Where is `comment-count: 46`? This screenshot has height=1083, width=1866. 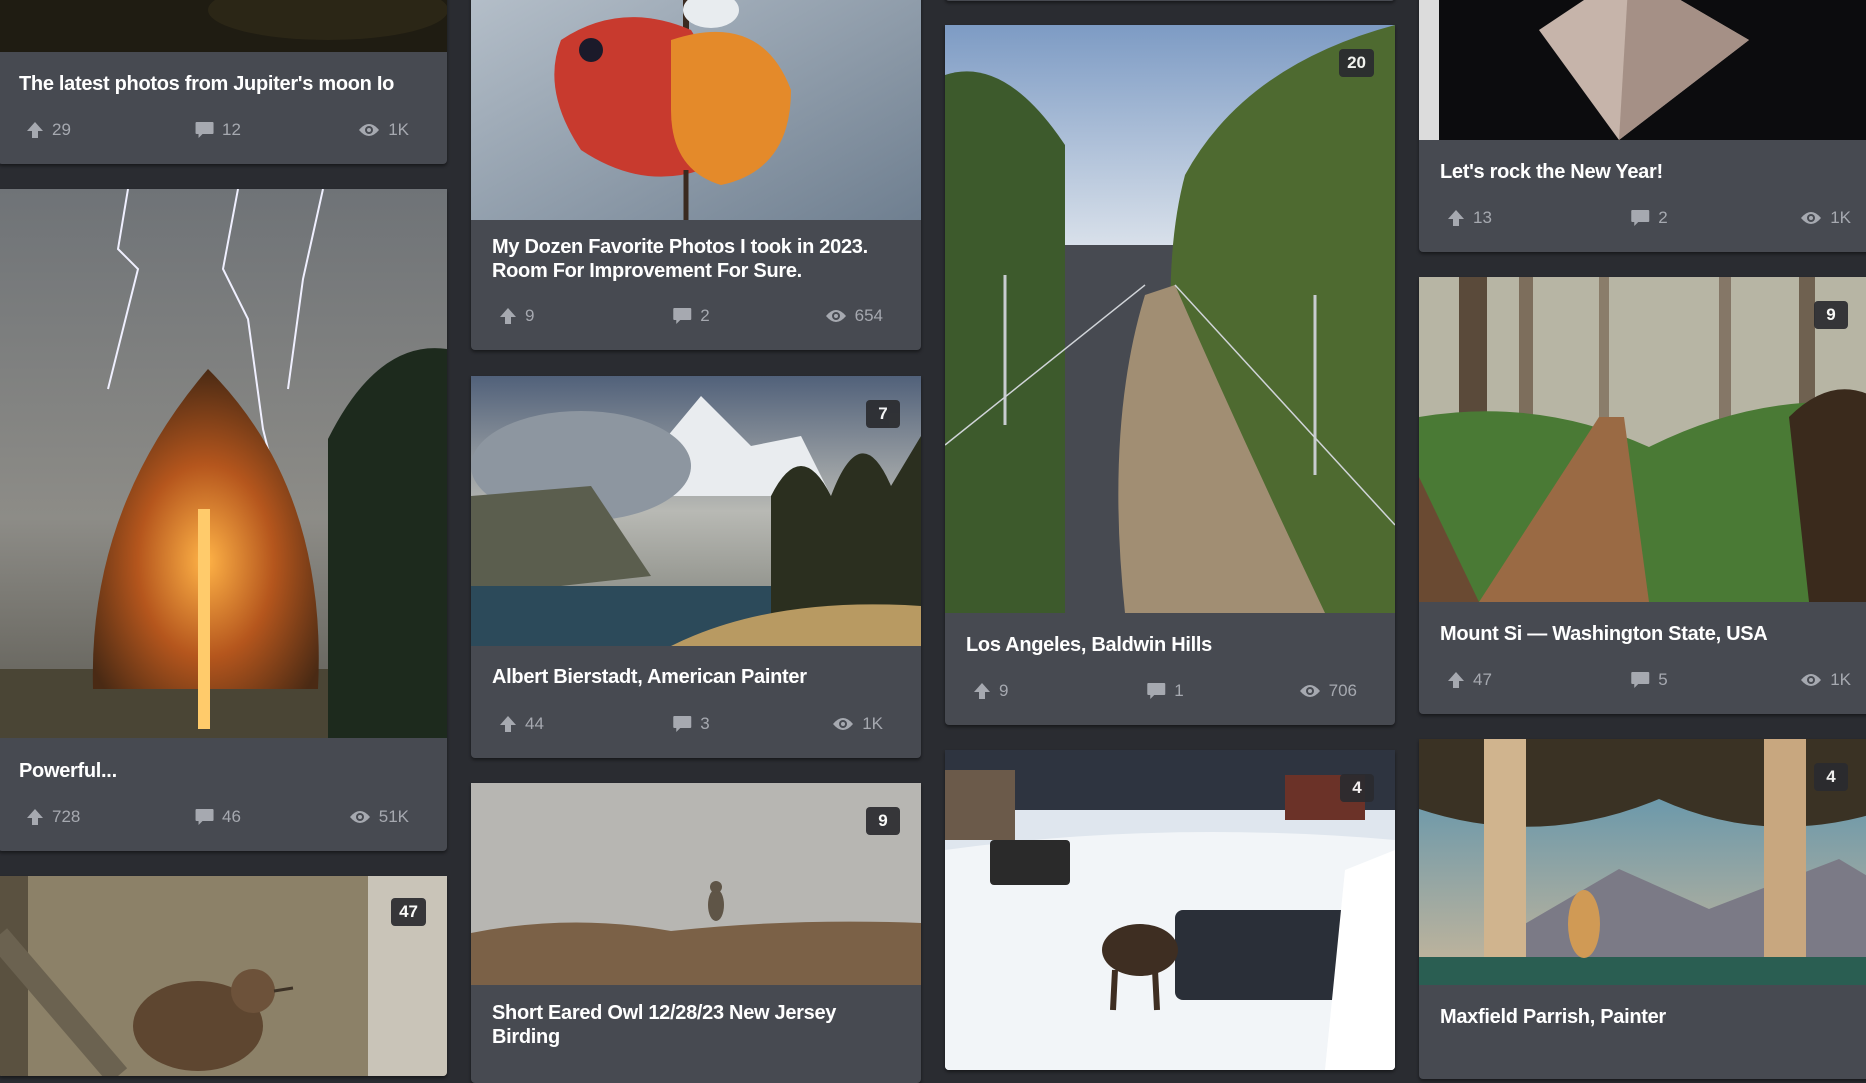 comment-count: 46 is located at coordinates (231, 816).